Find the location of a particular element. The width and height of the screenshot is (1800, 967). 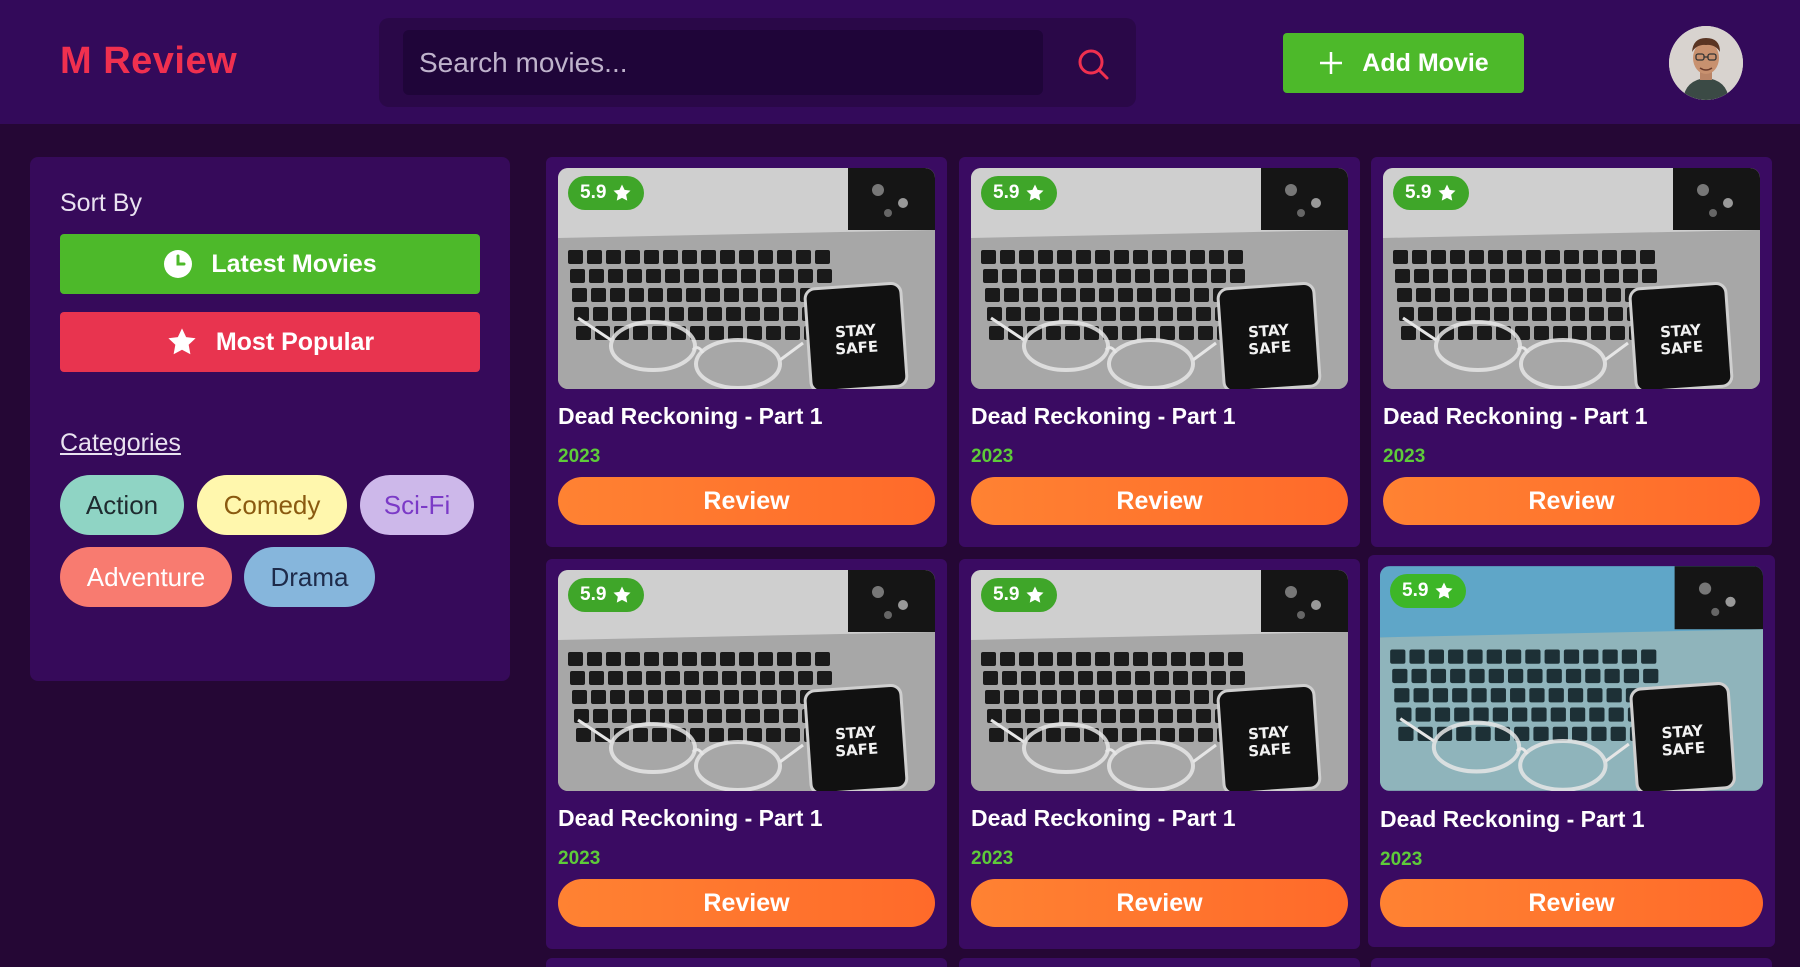

latest-movies-button: Latest Movies is located at coordinates (270, 264).